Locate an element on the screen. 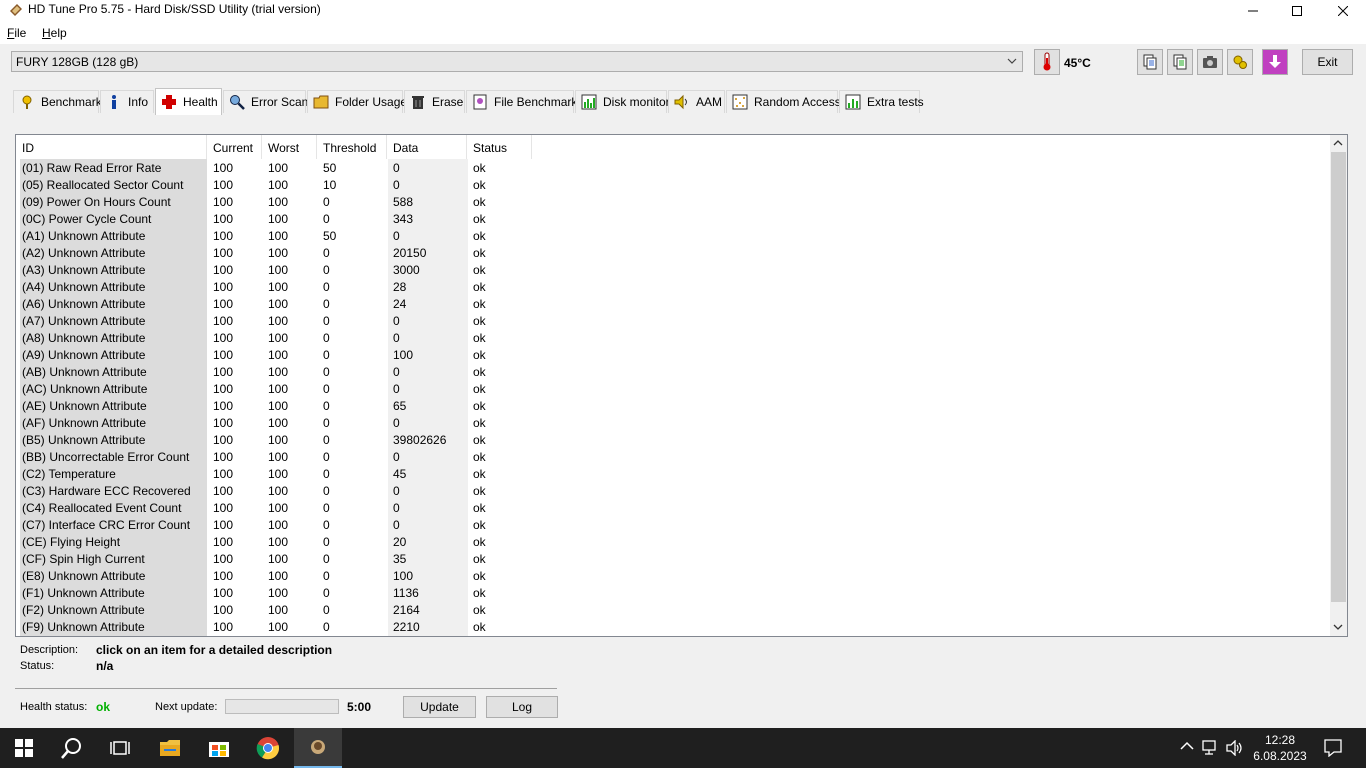 This screenshot has height=768, width=1366. column-header-status: Status is located at coordinates (499, 147).